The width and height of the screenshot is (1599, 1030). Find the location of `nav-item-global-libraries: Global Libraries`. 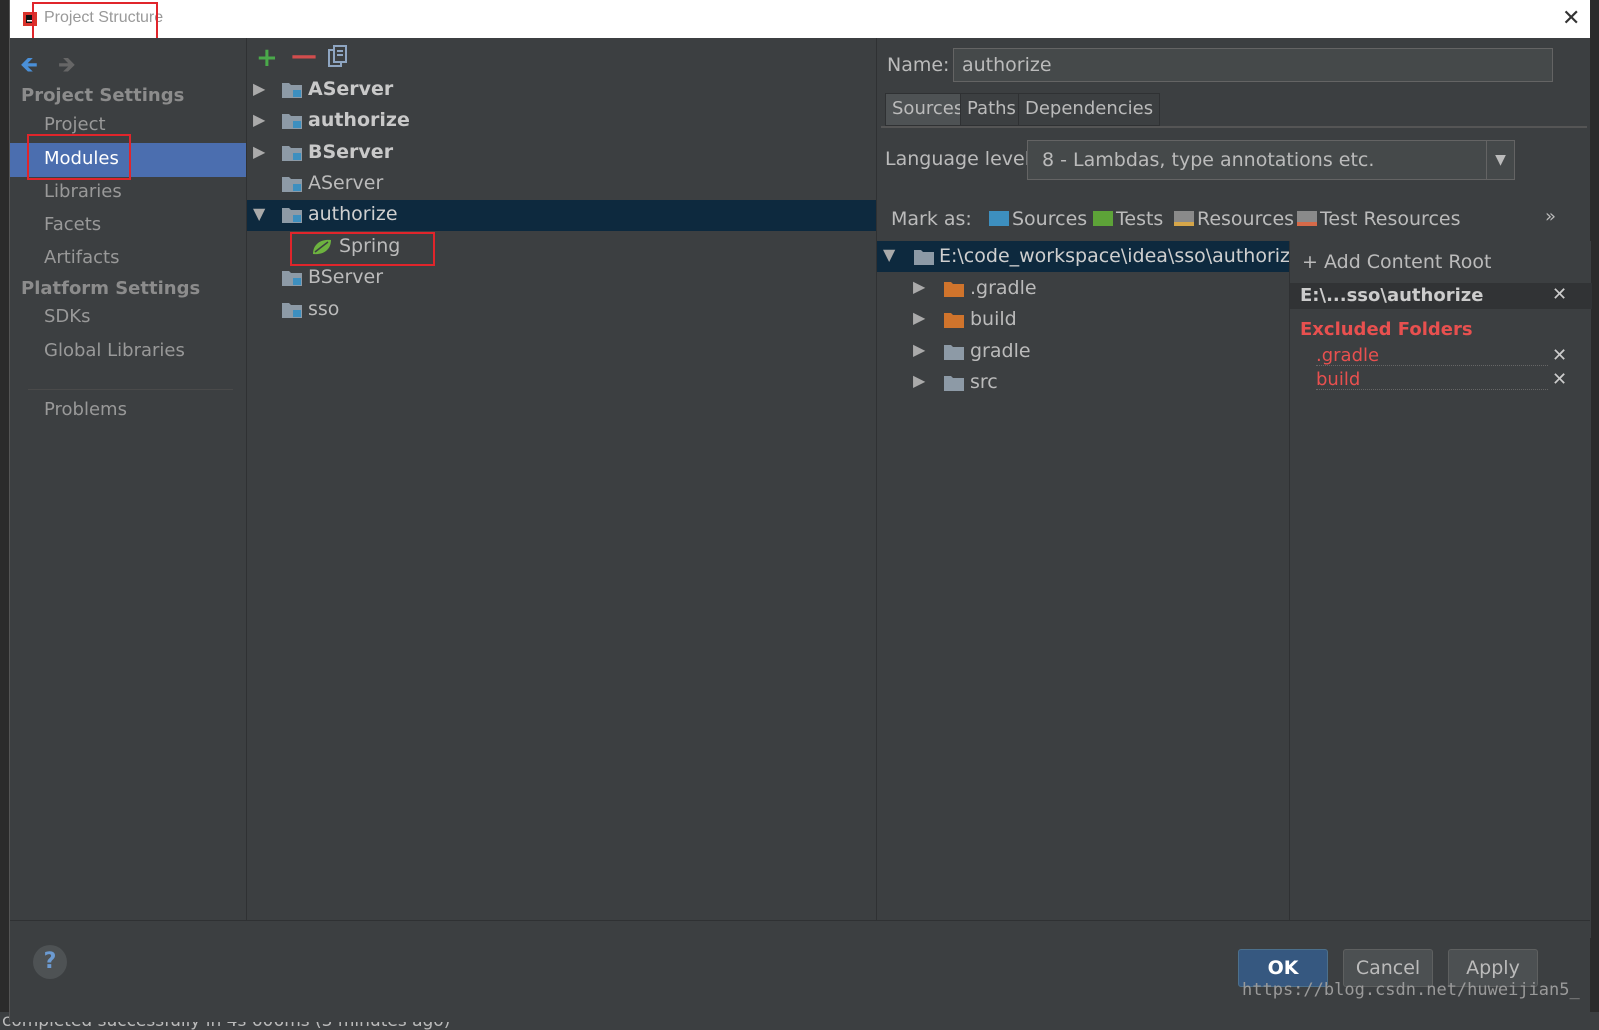

nav-item-global-libraries: Global Libraries is located at coordinates (114, 350).